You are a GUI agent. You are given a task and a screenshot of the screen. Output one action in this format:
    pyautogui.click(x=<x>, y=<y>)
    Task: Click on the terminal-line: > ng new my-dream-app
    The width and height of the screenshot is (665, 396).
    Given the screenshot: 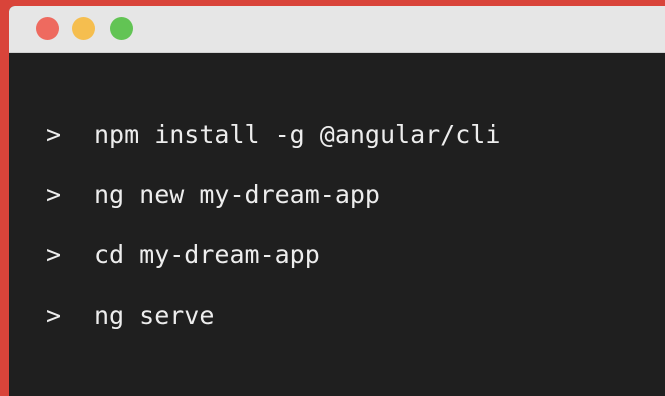 What is the action you would take?
    pyautogui.click(x=337, y=195)
    